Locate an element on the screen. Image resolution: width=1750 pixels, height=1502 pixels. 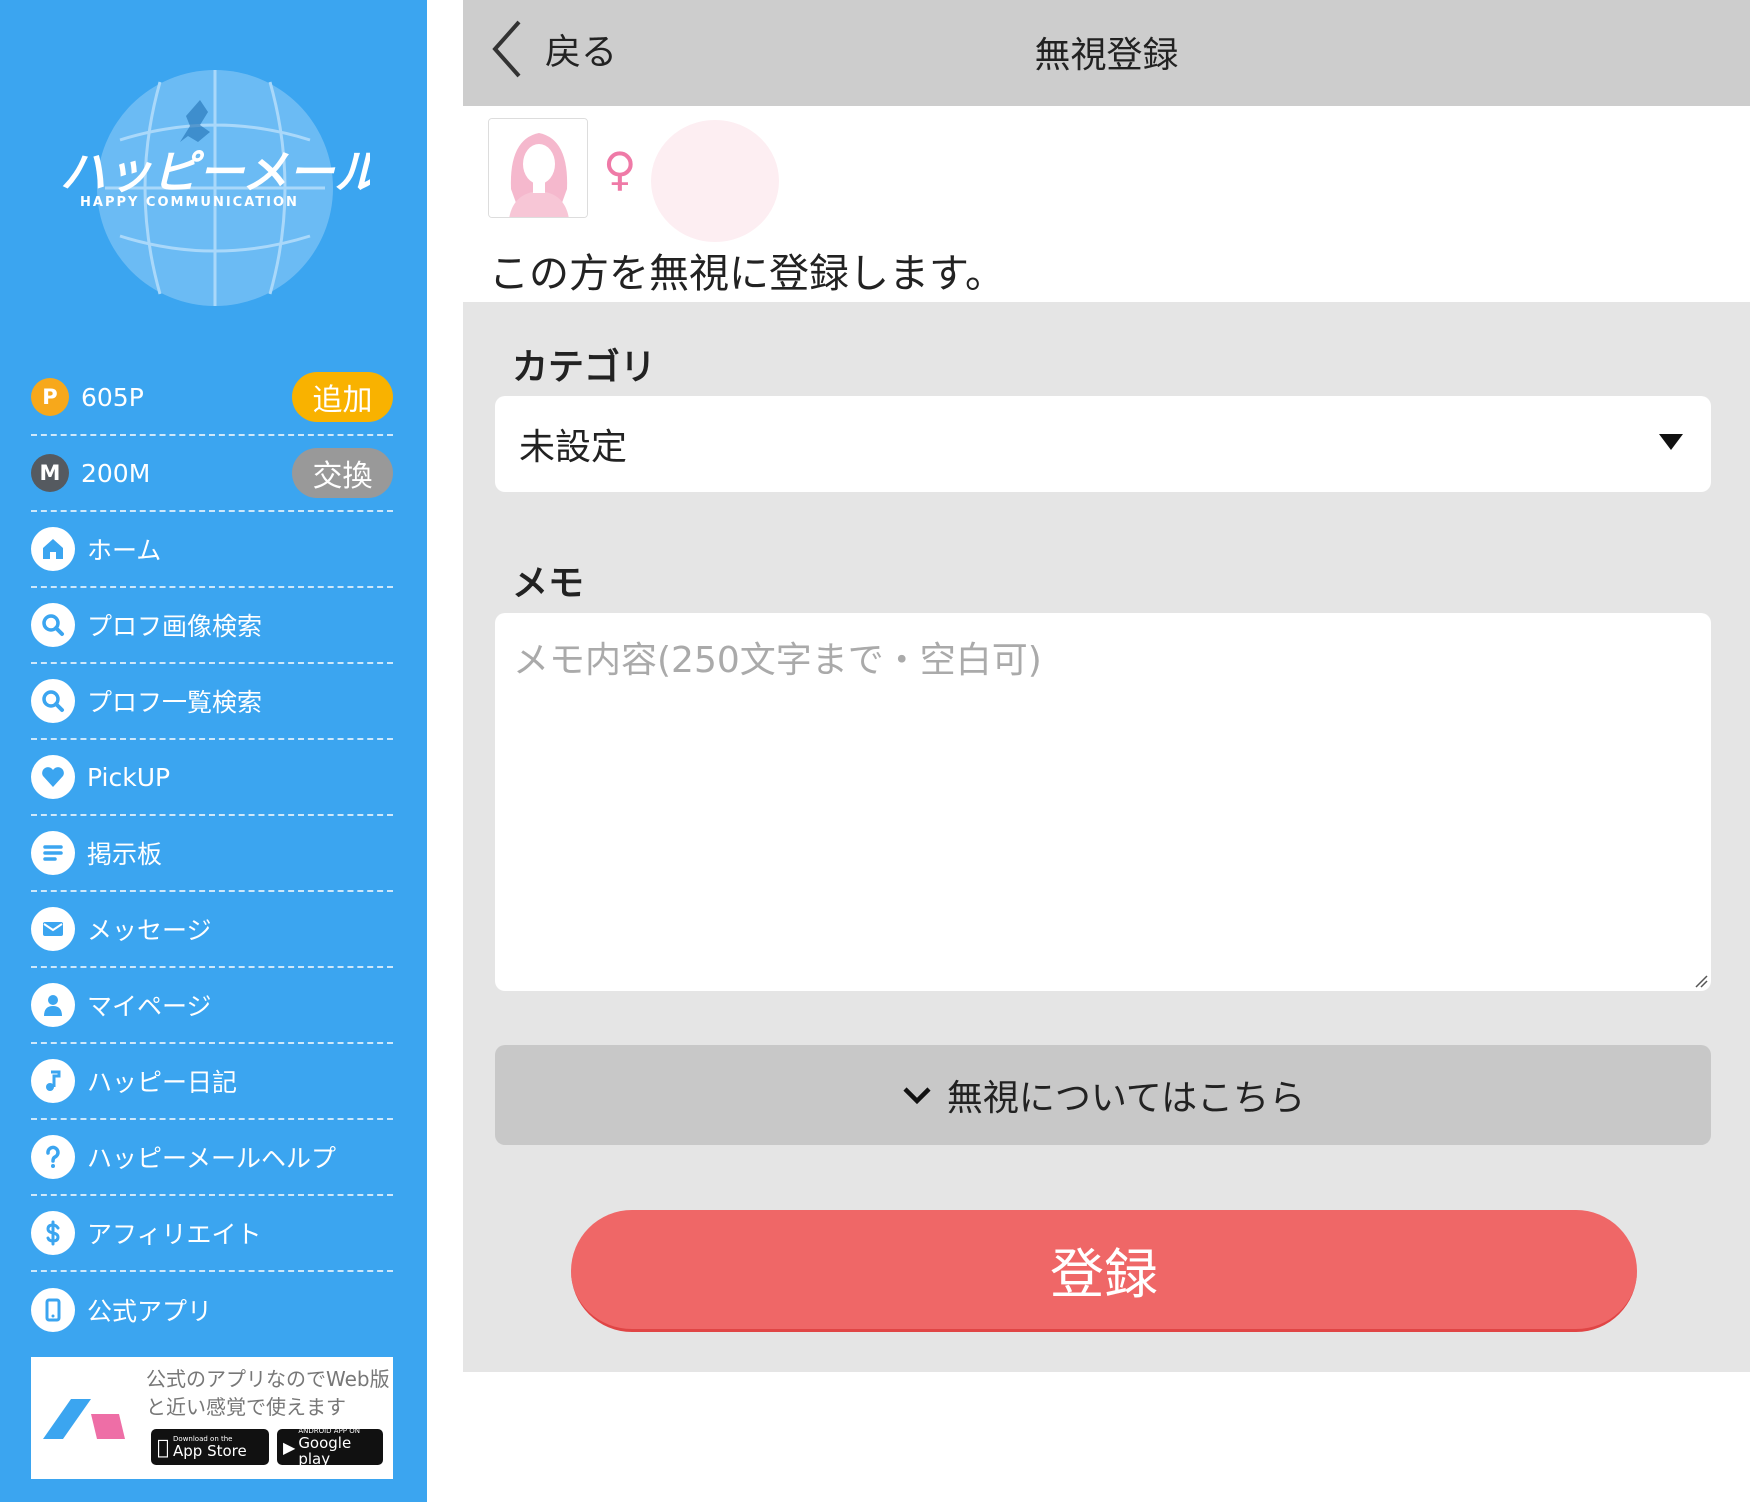
about-ignore-toggle: 無視についてはこちら is located at coordinates (1103, 1095).